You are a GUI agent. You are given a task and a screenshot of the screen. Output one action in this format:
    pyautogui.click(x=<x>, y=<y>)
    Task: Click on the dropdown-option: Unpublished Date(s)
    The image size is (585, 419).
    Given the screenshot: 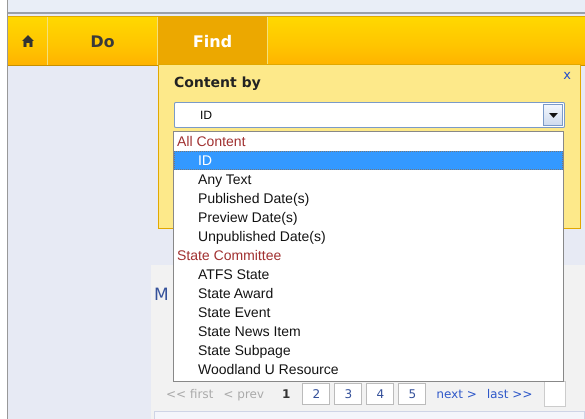 What is the action you would take?
    pyautogui.click(x=368, y=236)
    